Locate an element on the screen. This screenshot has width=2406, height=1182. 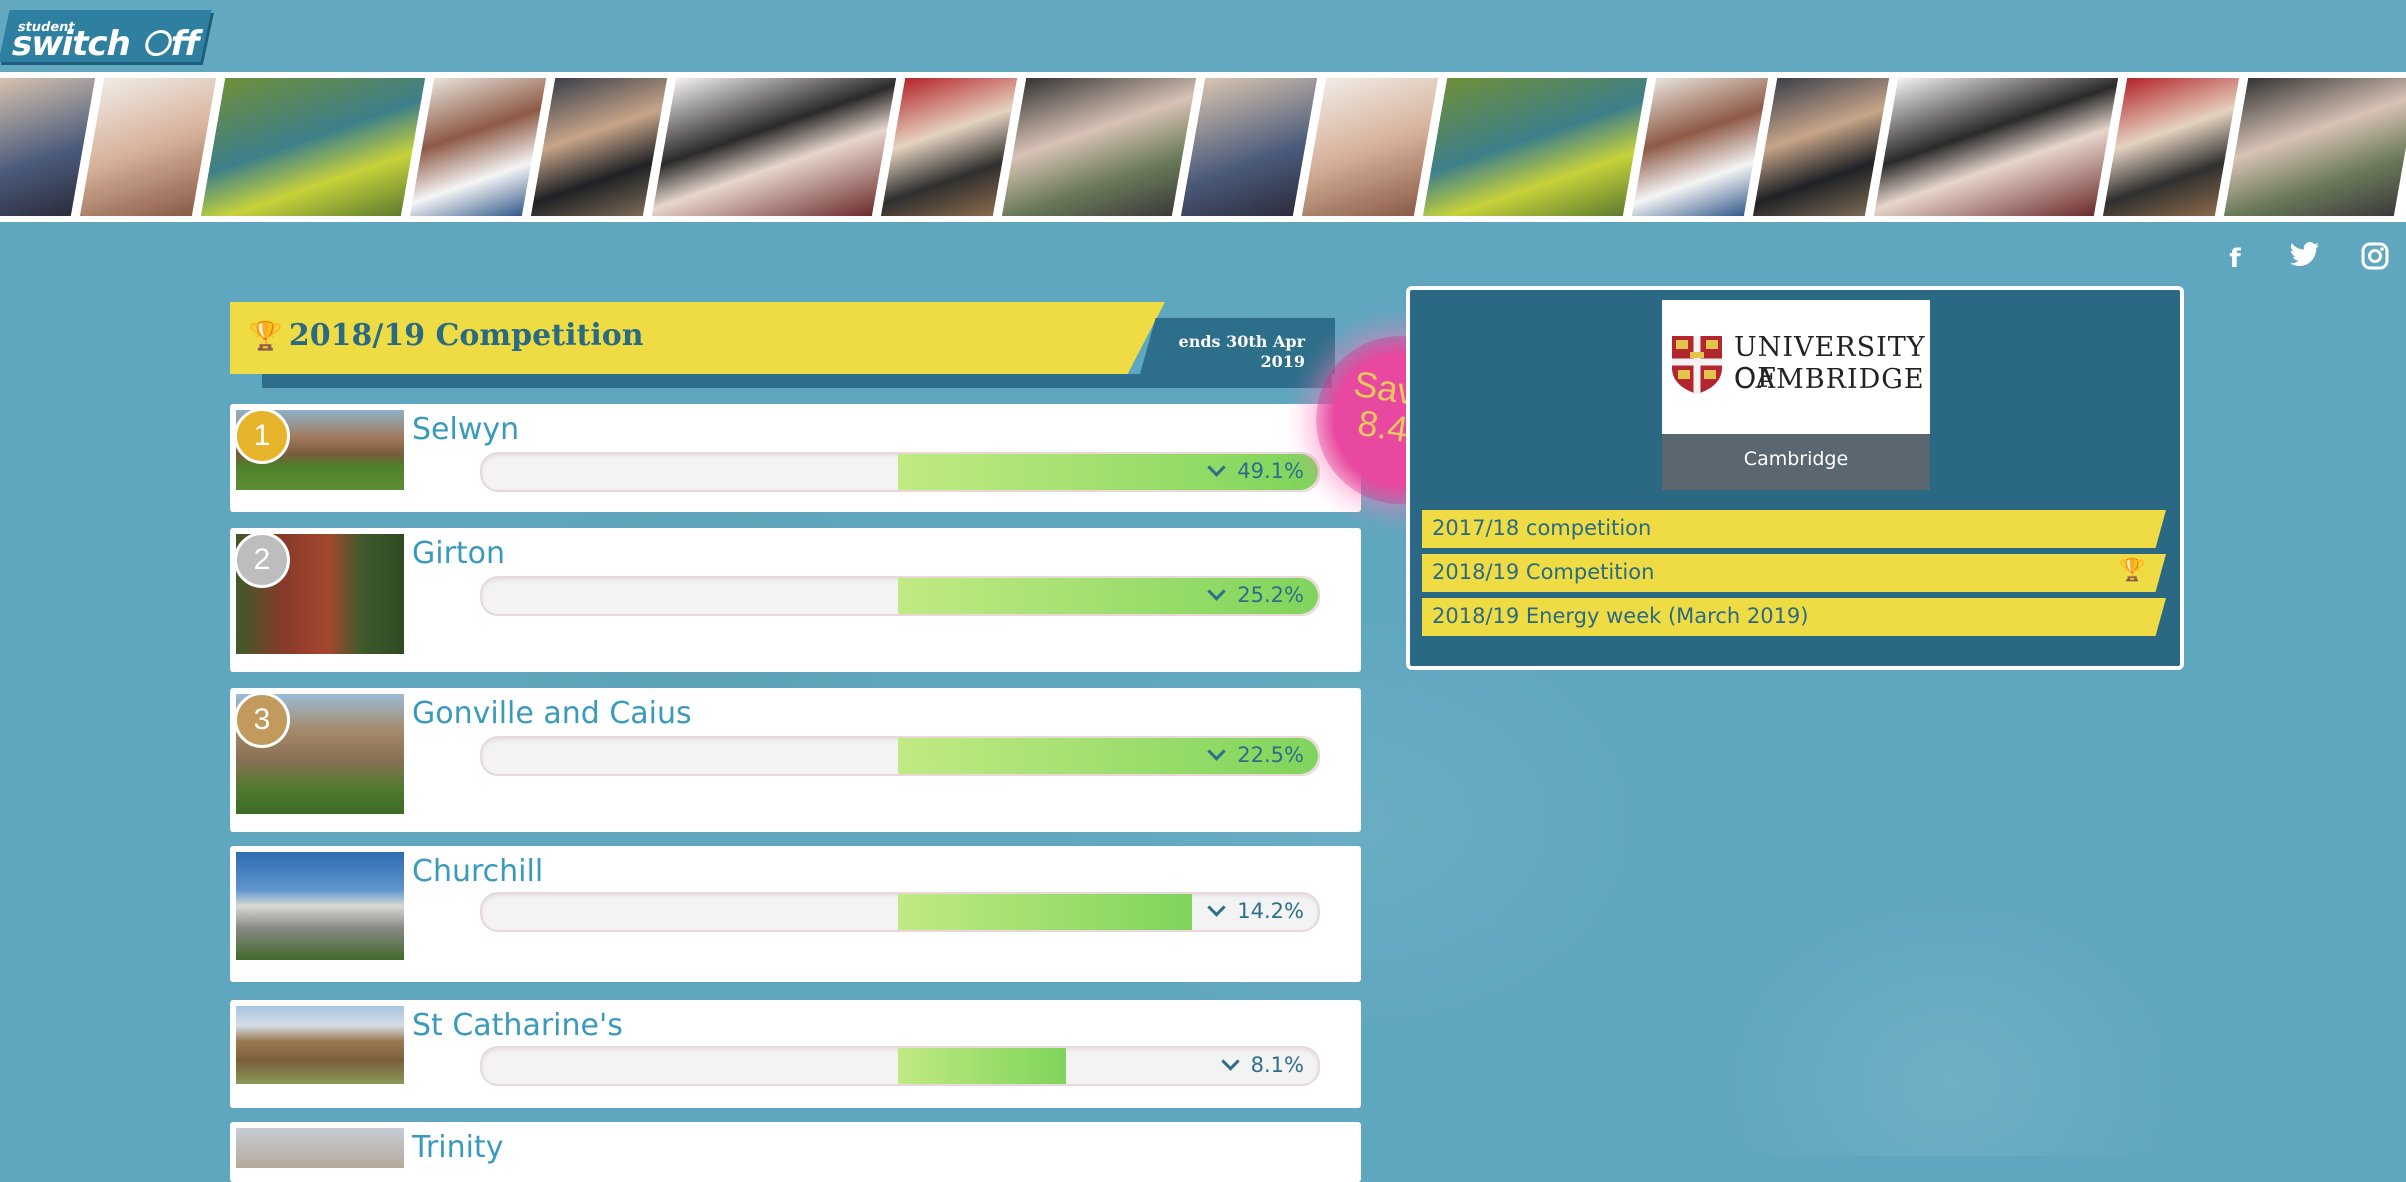
university-card: UNIVERSITY OF CAMBRIDGE Cambridge is located at coordinates (1796, 395).